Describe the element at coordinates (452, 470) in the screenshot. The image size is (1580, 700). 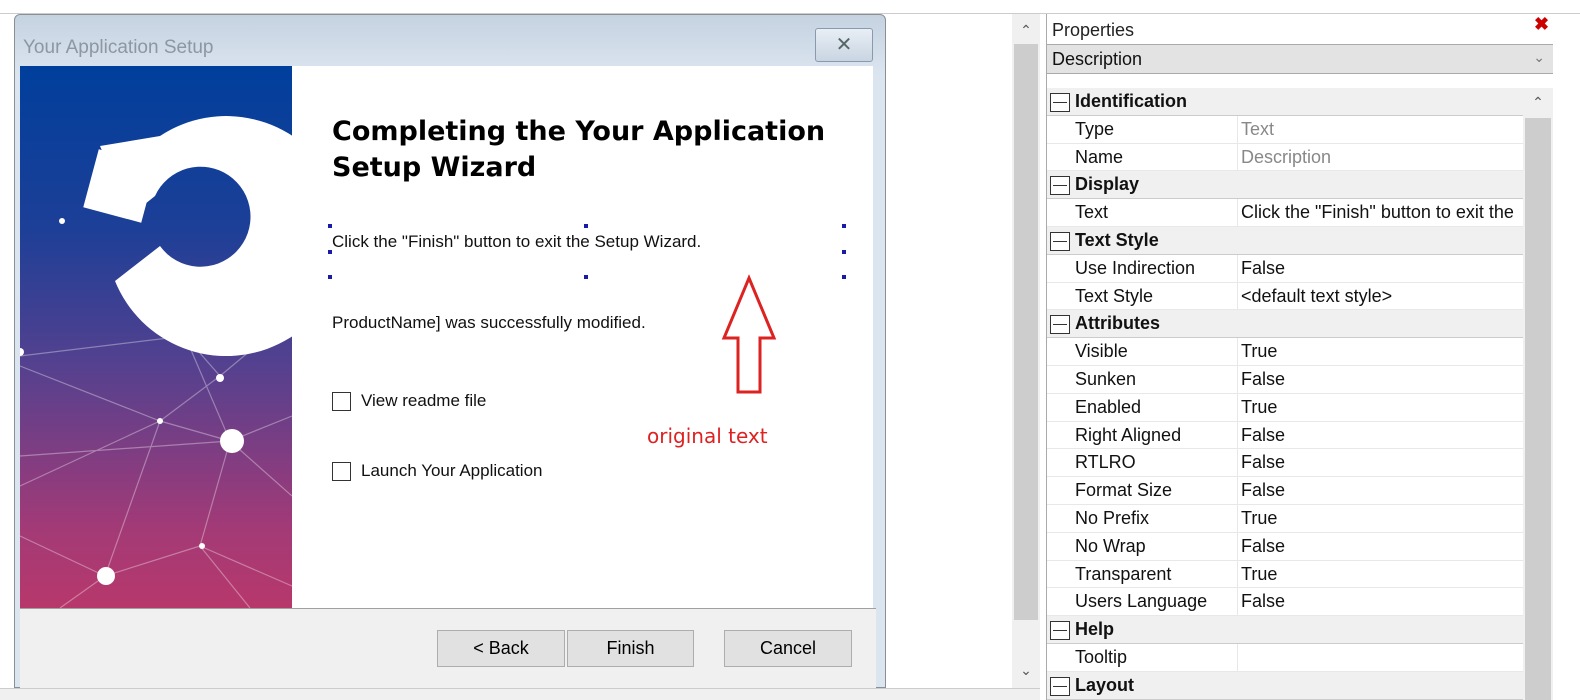
I see `checkbox-label: Launch Your Application` at that location.